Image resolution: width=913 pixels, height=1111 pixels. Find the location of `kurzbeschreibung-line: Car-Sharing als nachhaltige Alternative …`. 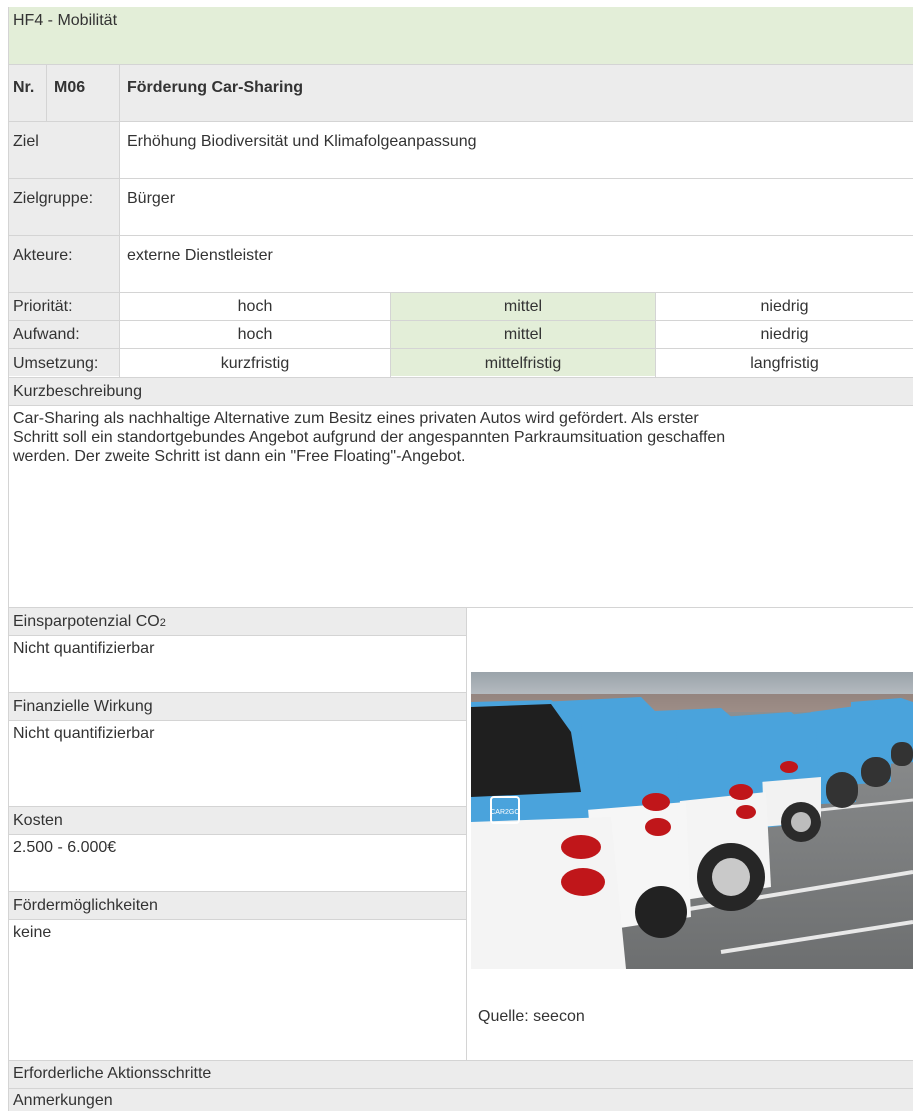

kurzbeschreibung-line: Car-Sharing als nachhaltige Alternative … is located at coordinates (356, 418).